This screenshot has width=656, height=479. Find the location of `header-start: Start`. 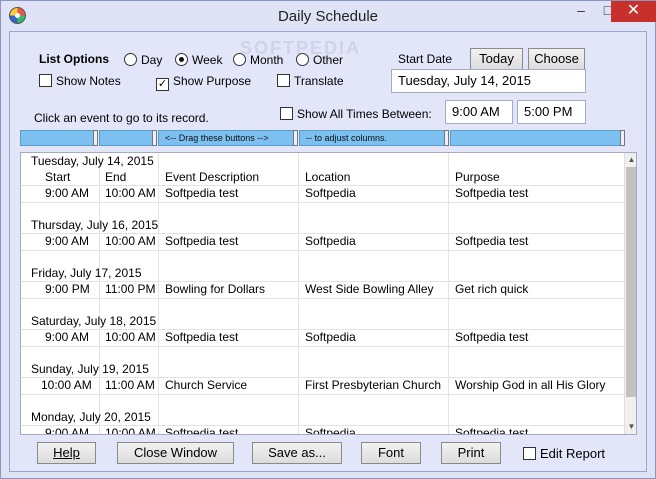

header-start: Start is located at coordinates (58, 177).